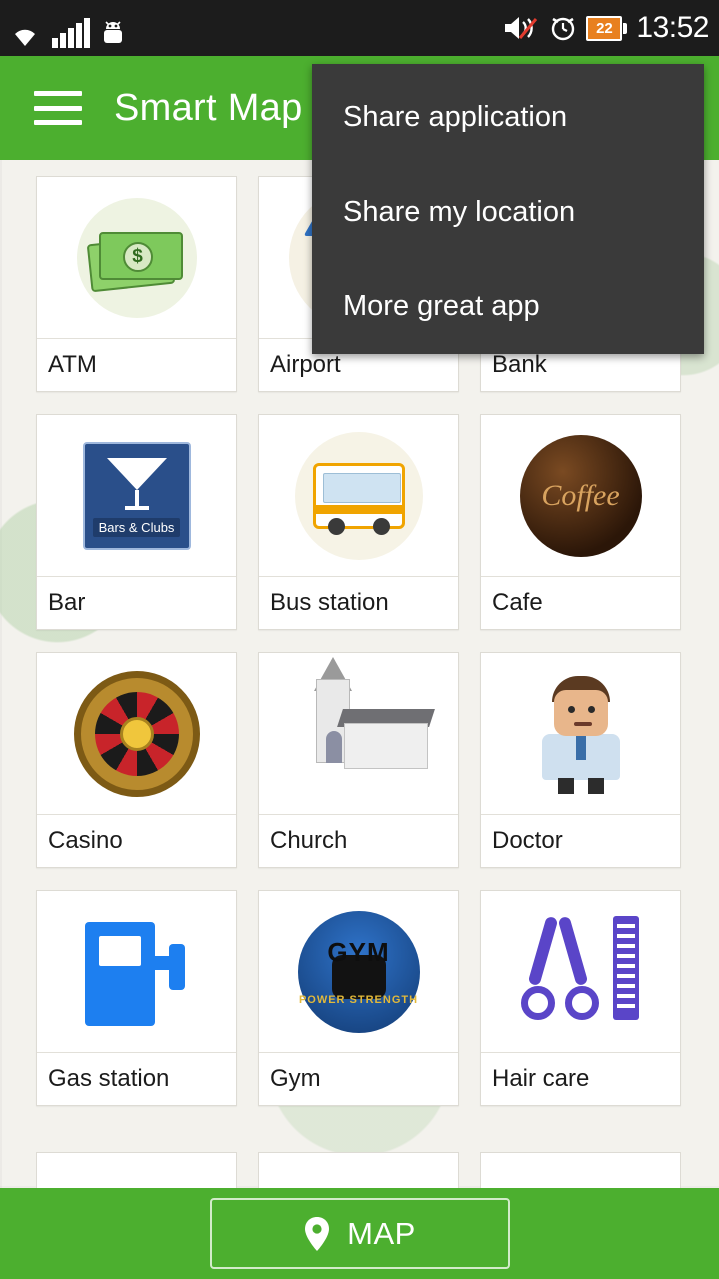 Image resolution: width=719 pixels, height=1279 pixels. Describe the element at coordinates (359, 28) in the screenshot. I see `status-bar: 22 13:52` at that location.